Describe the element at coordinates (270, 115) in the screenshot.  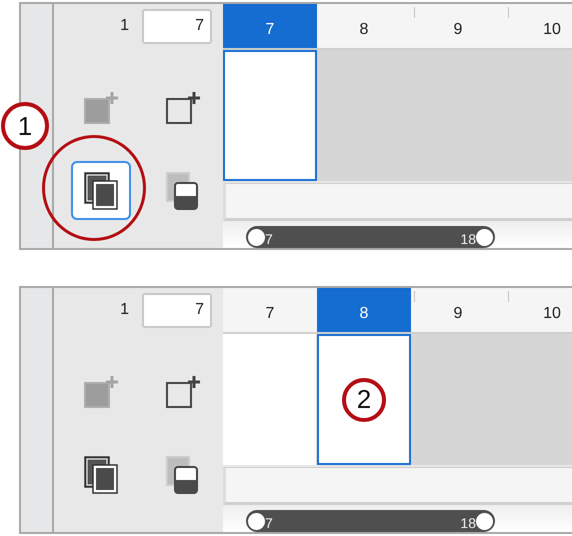
I see `frame-cell` at that location.